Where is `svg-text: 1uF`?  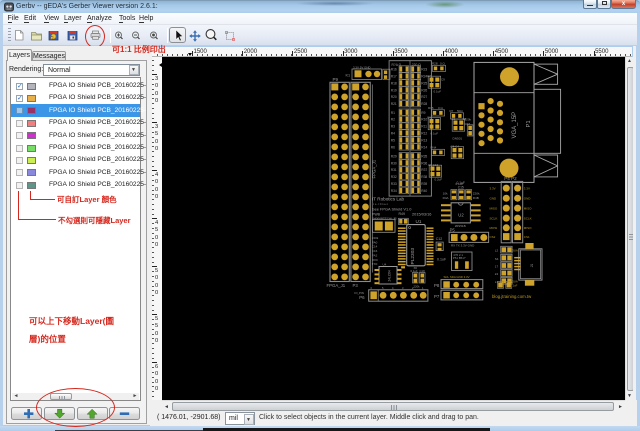
svg-text: 1uF is located at coordinates (515, 285).